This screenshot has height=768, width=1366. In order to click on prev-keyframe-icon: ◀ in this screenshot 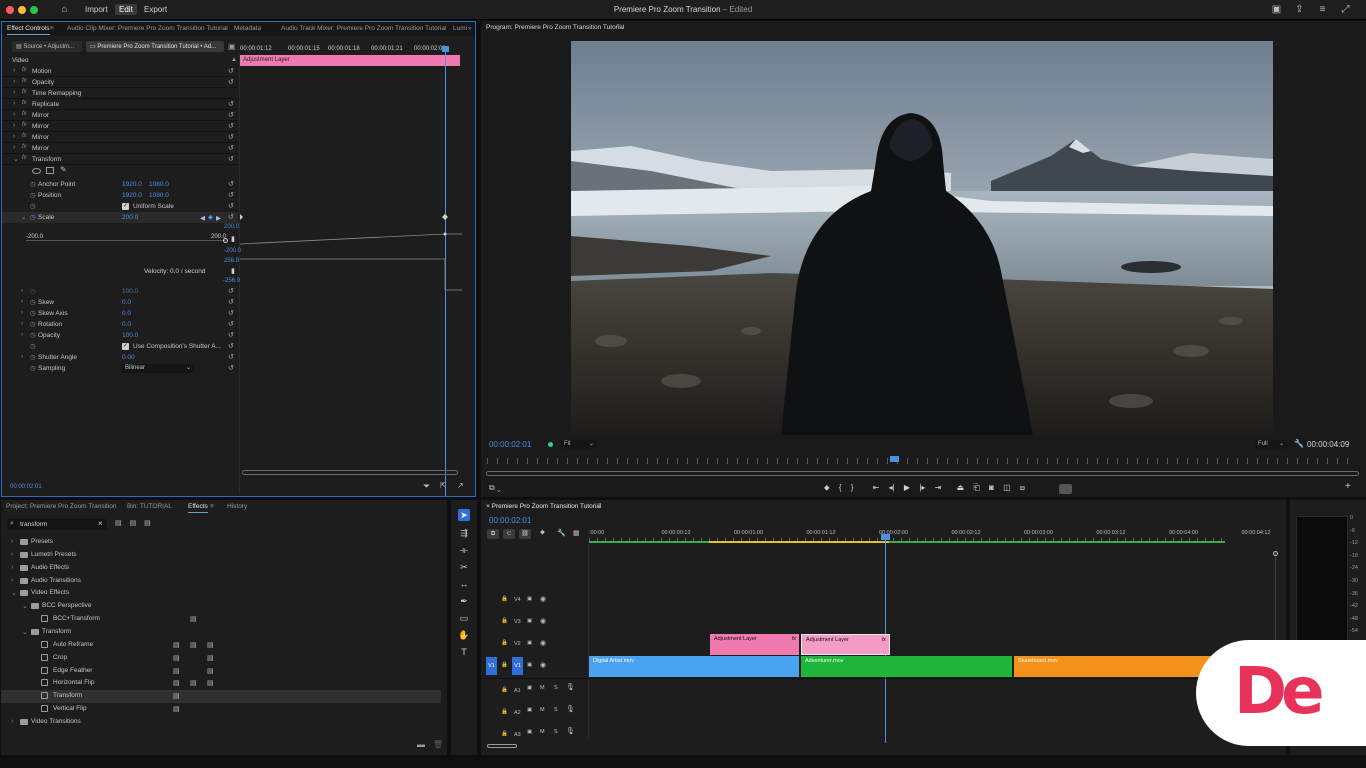, I will do `click(202, 218)`.